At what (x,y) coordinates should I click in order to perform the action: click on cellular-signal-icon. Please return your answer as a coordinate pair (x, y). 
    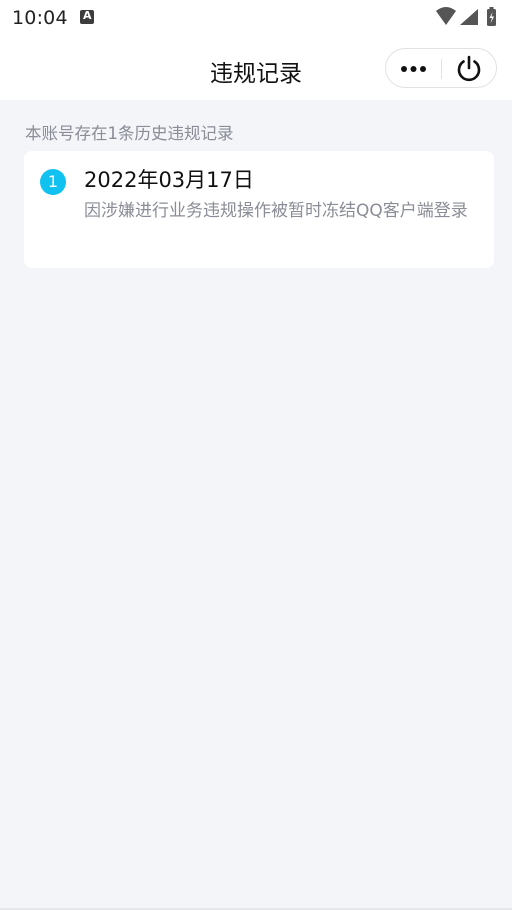
    Looking at the image, I should click on (469, 17).